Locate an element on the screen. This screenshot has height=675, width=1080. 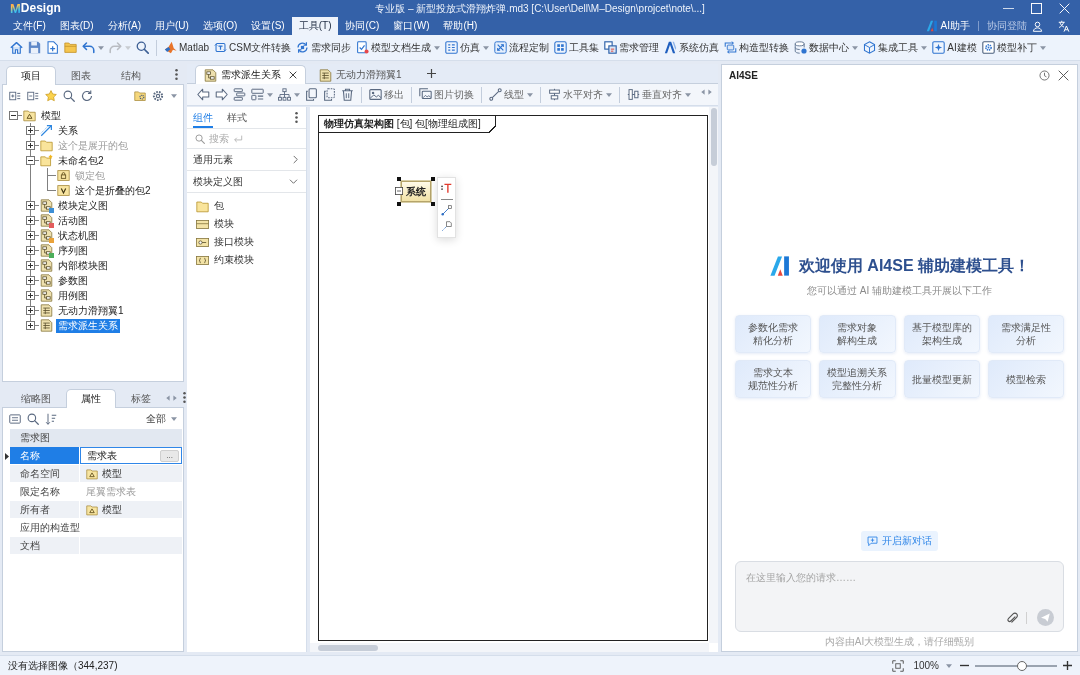
palette-tab: 样式 is located at coordinates (237, 117).